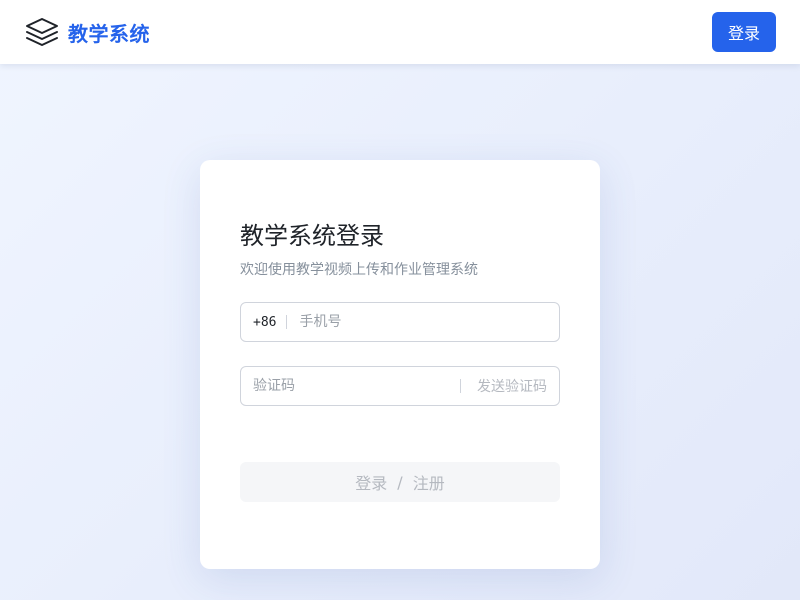  What do you see at coordinates (428, 483) in the screenshot?
I see `submit-register-label: 注册` at bounding box center [428, 483].